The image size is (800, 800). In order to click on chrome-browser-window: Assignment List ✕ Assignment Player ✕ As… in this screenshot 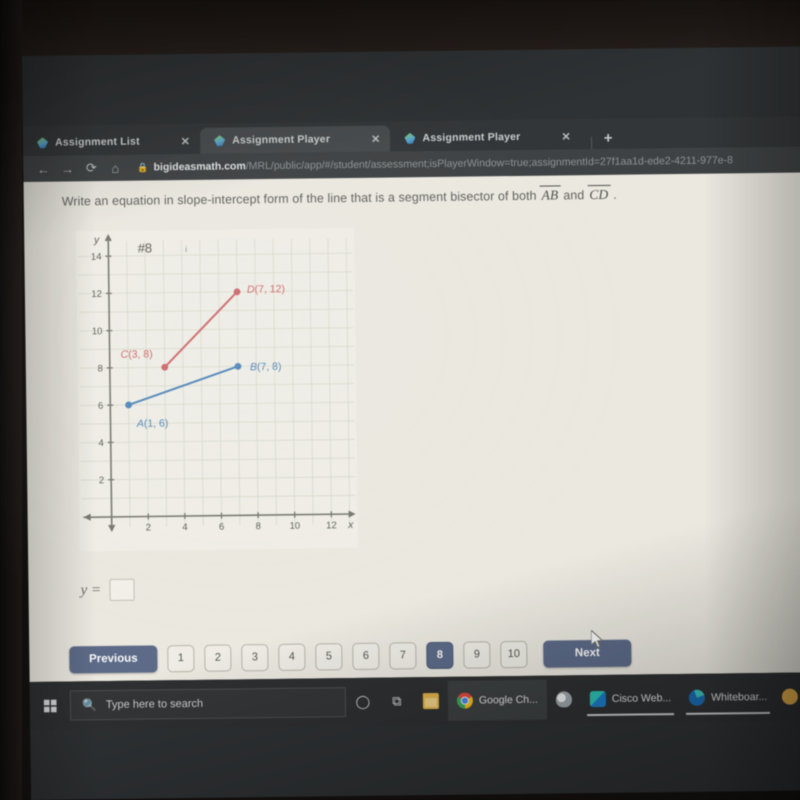, I will do `click(411, 149)`.